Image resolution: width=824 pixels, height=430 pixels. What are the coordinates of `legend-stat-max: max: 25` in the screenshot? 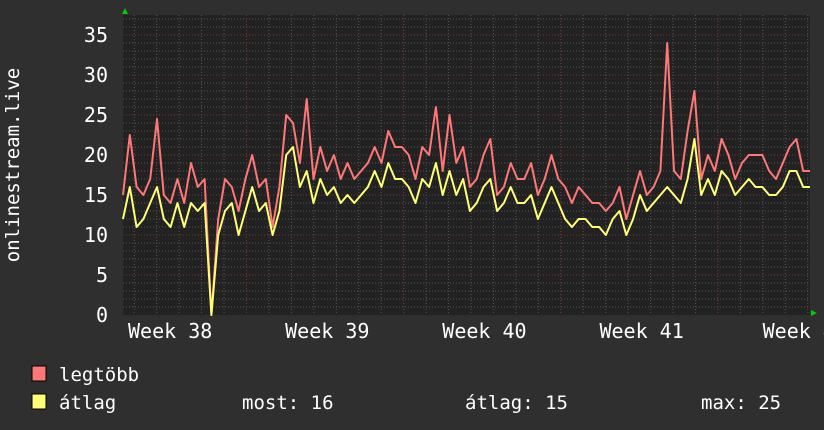 It's located at (741, 403).